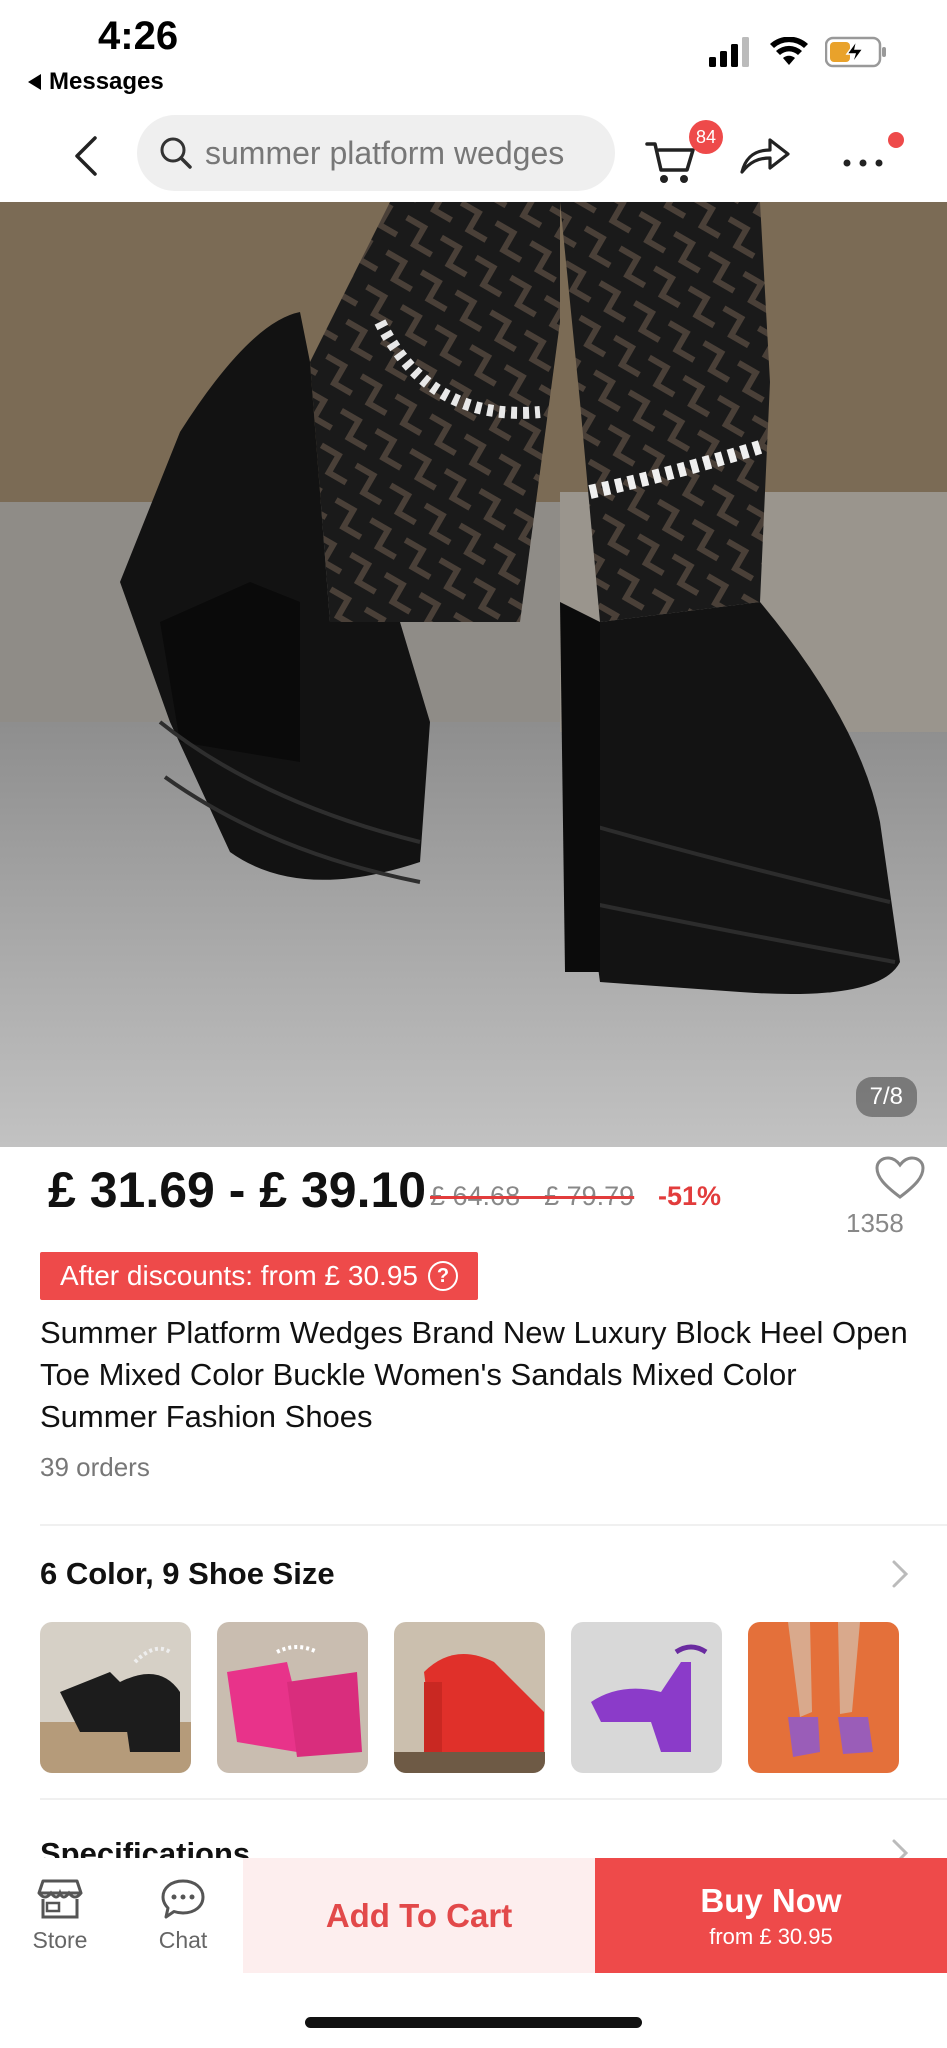 The width and height of the screenshot is (947, 2048). What do you see at coordinates (900, 1177) in the screenshot?
I see `heart-icon` at bounding box center [900, 1177].